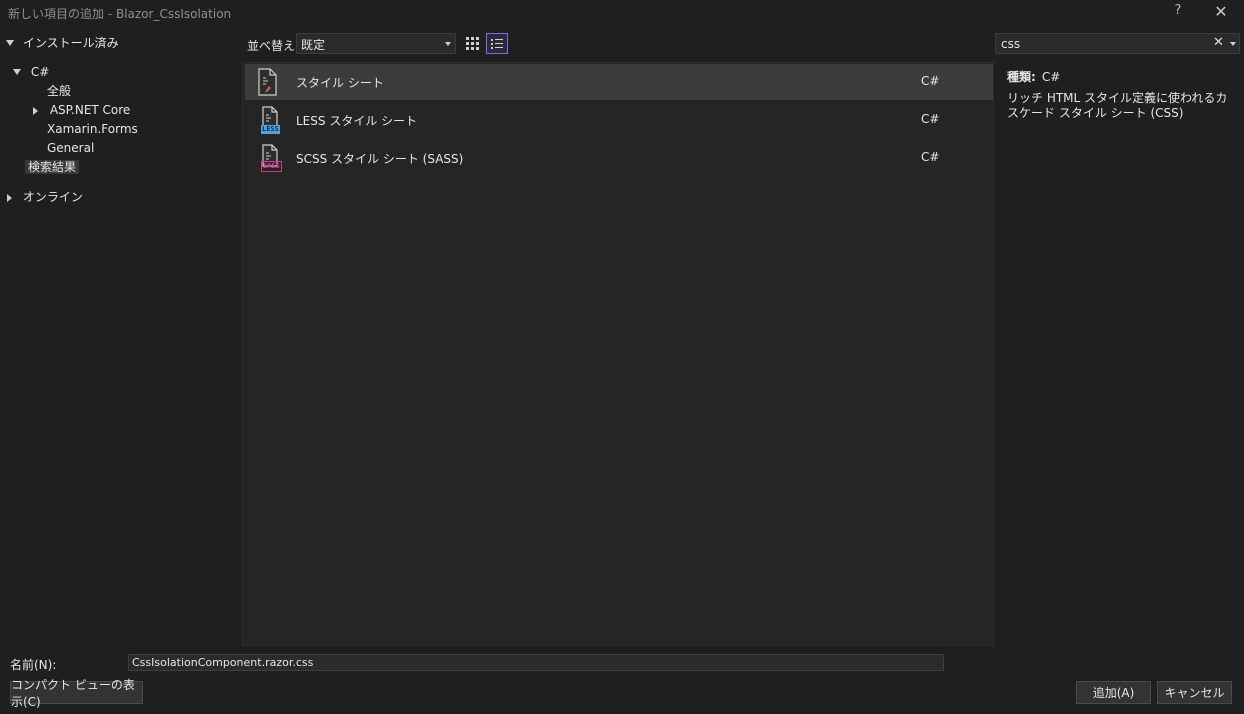 This screenshot has width=1244, height=714. I want to click on less-file-icon: LESS, so click(267, 120).